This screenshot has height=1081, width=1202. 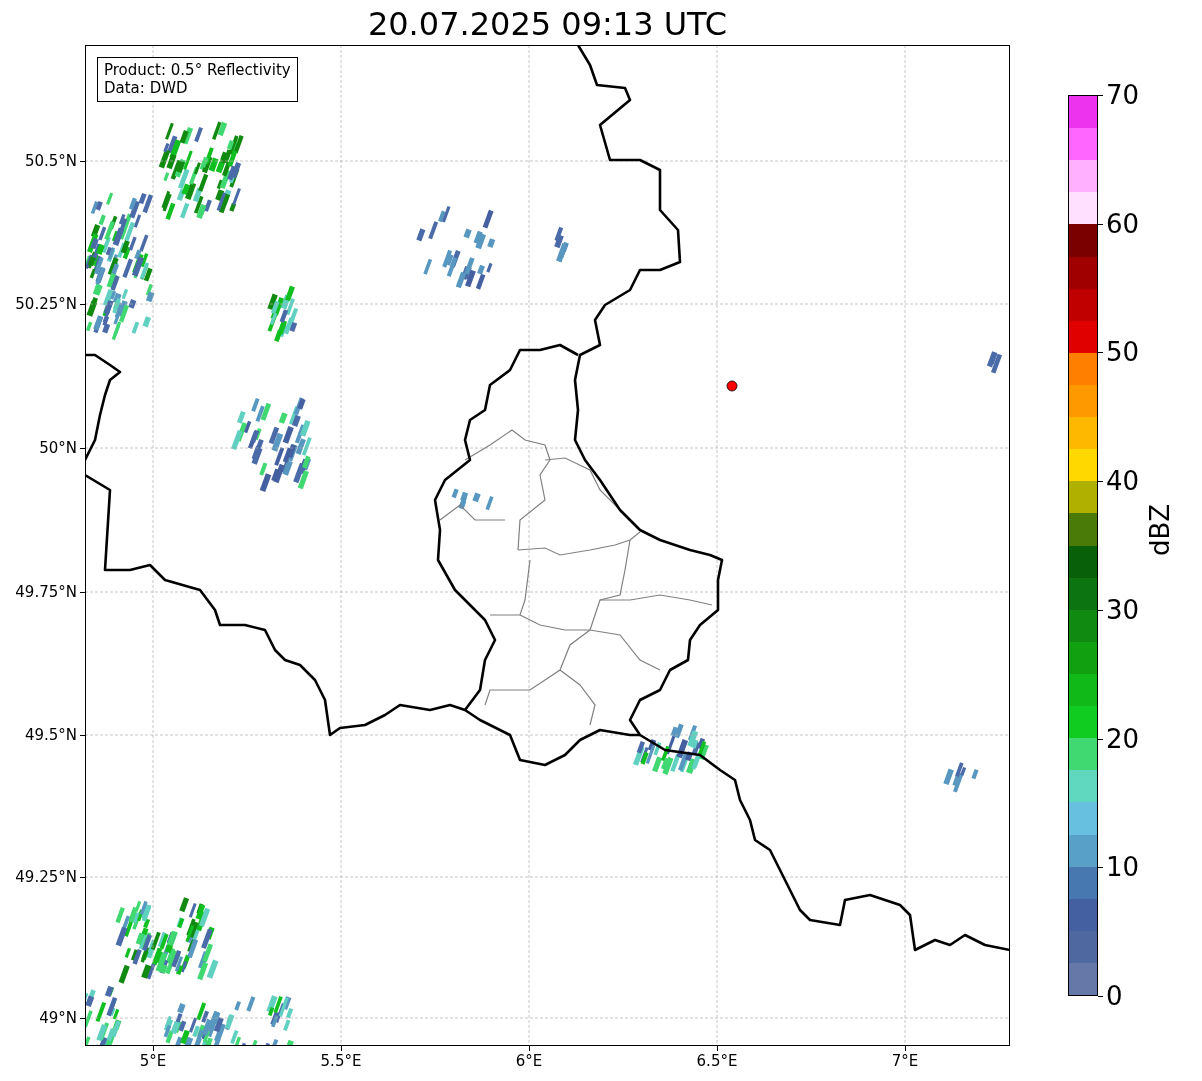 What do you see at coordinates (50, 735) in the screenshot?
I see `axis-tick-label: 49.5°N` at bounding box center [50, 735].